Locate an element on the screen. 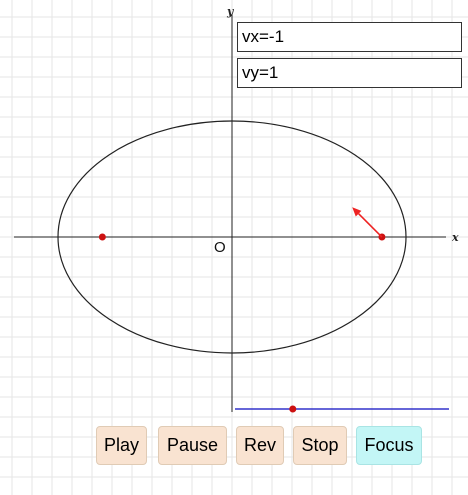 The image size is (468, 495). pause-button: Pause is located at coordinates (192, 445).